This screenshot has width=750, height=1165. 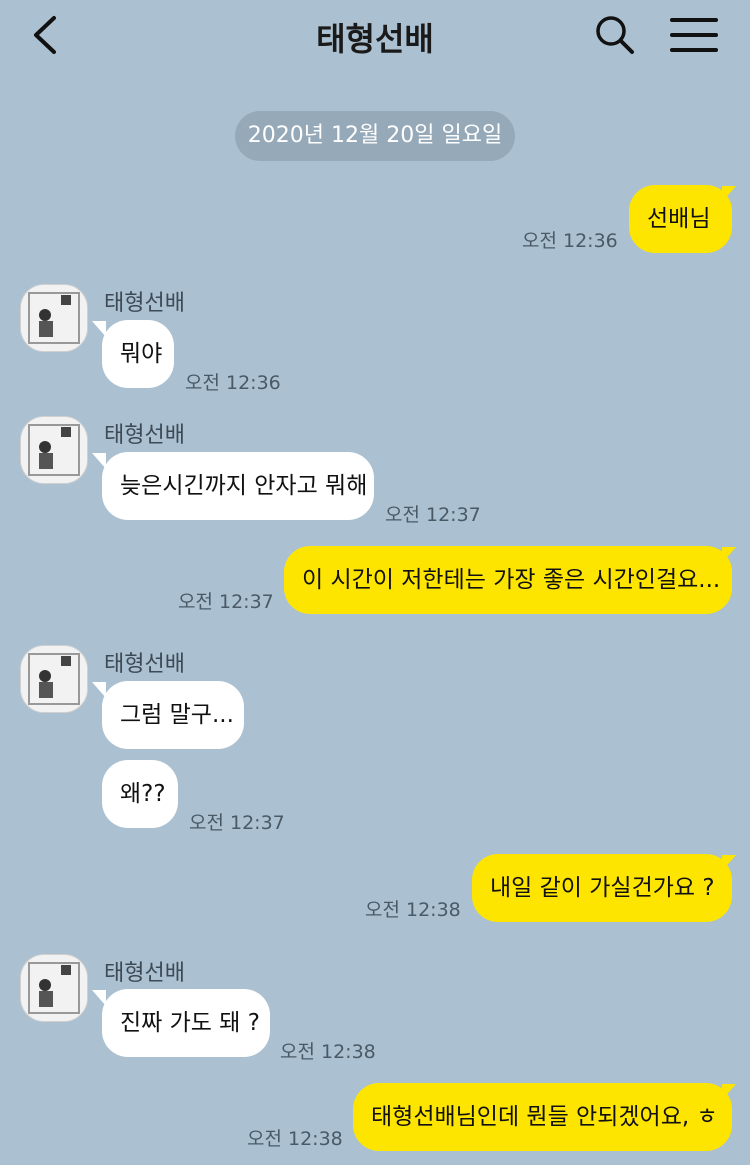 I want to click on my-message-bubble: 내일 같이 가실건가요 ?, so click(x=602, y=888).